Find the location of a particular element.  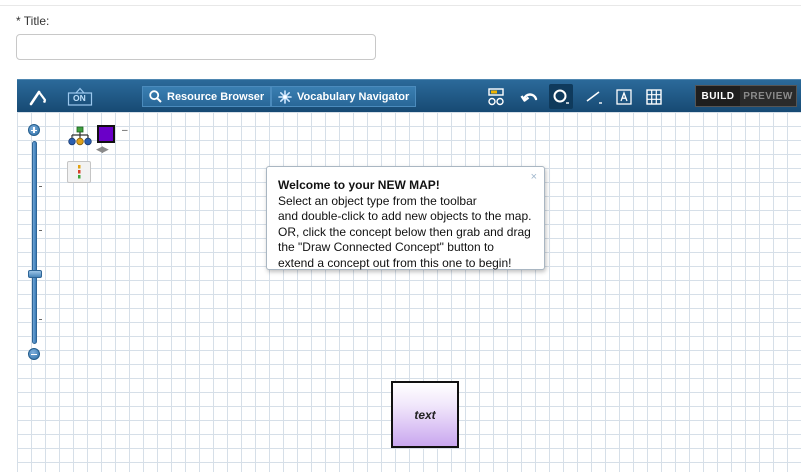

resource-browser-label: Resource Browser is located at coordinates (216, 96).